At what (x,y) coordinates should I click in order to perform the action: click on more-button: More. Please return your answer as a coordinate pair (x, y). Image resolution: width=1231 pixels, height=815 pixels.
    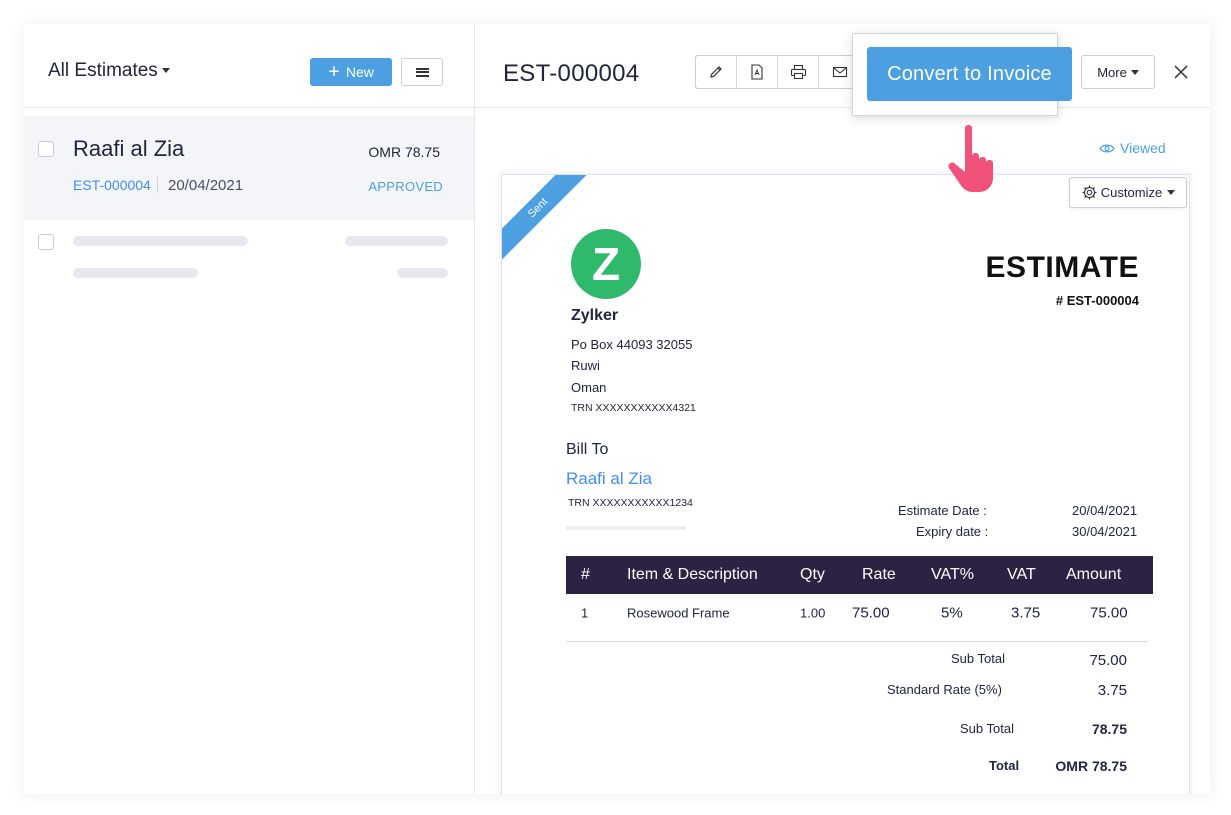
    Looking at the image, I should click on (1118, 72).